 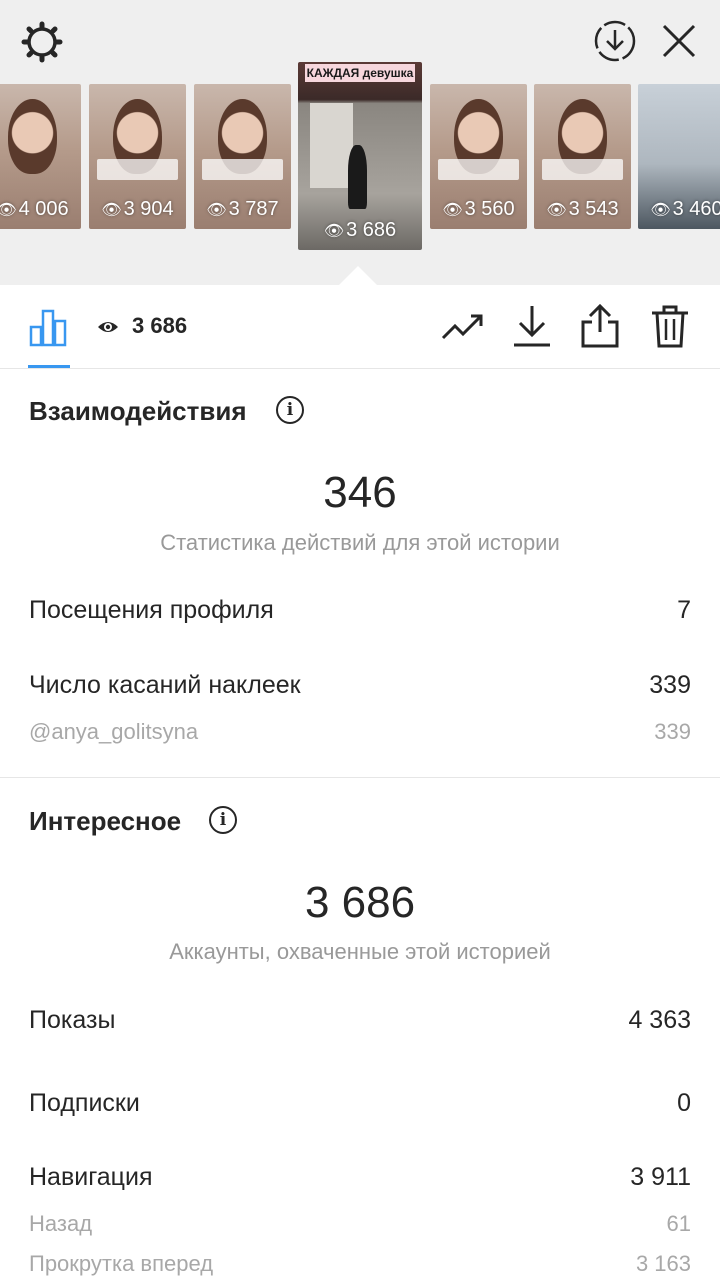 What do you see at coordinates (678, 1223) in the screenshot?
I see `stat-value: 61` at bounding box center [678, 1223].